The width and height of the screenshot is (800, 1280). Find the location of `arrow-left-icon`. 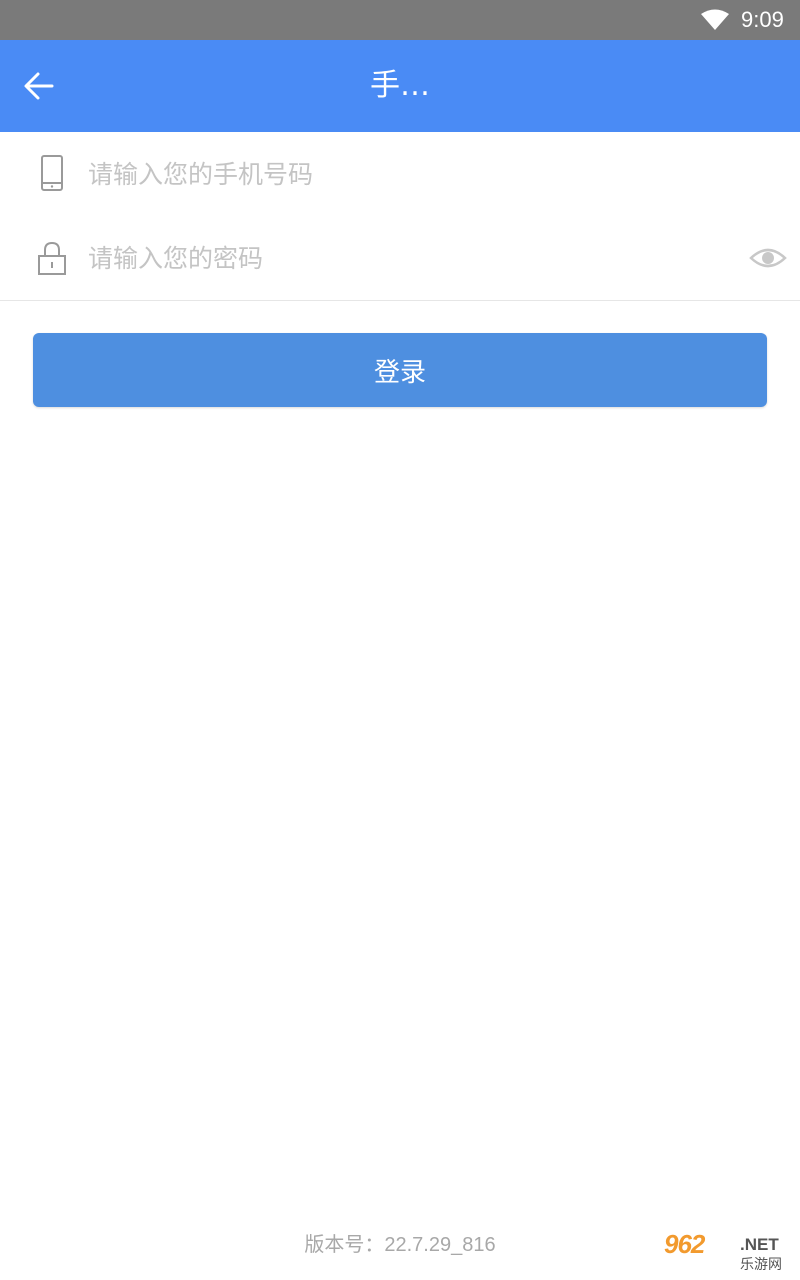

arrow-left-icon is located at coordinates (39, 86).